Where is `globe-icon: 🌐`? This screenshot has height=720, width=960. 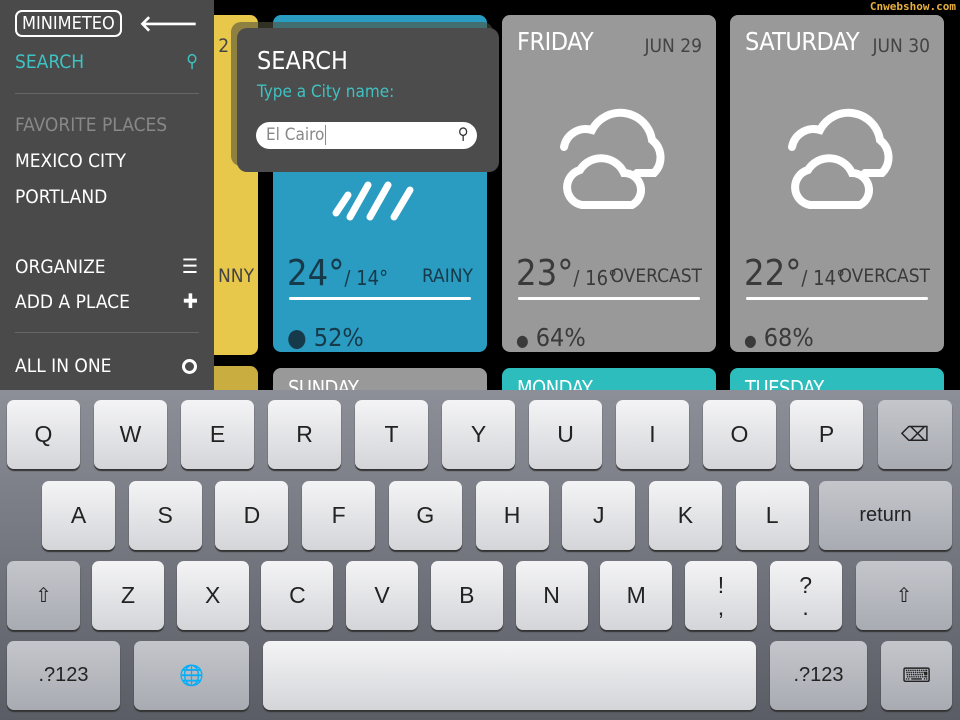
globe-icon: 🌐 is located at coordinates (191, 676).